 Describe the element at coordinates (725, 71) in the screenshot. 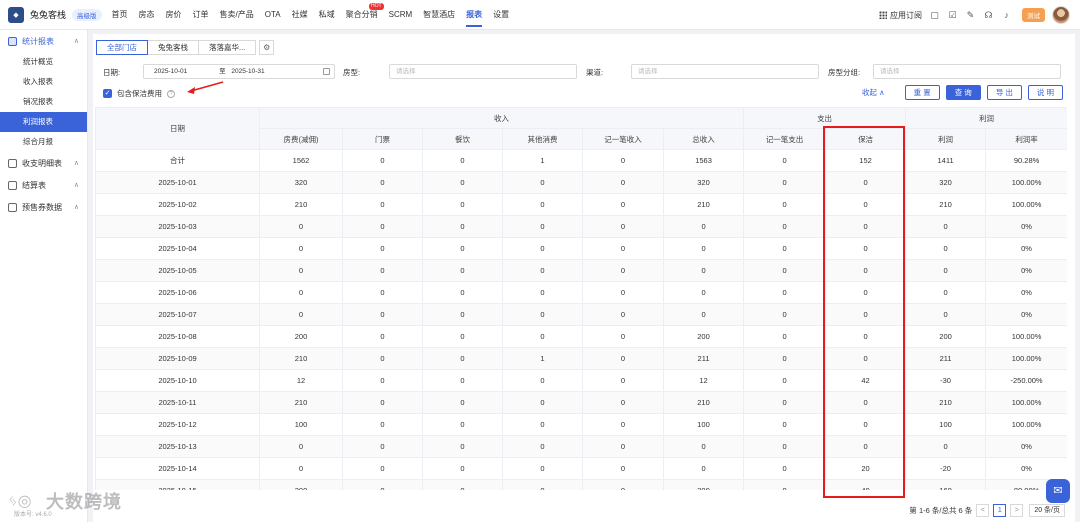

I see `channel-select: 请选择` at that location.